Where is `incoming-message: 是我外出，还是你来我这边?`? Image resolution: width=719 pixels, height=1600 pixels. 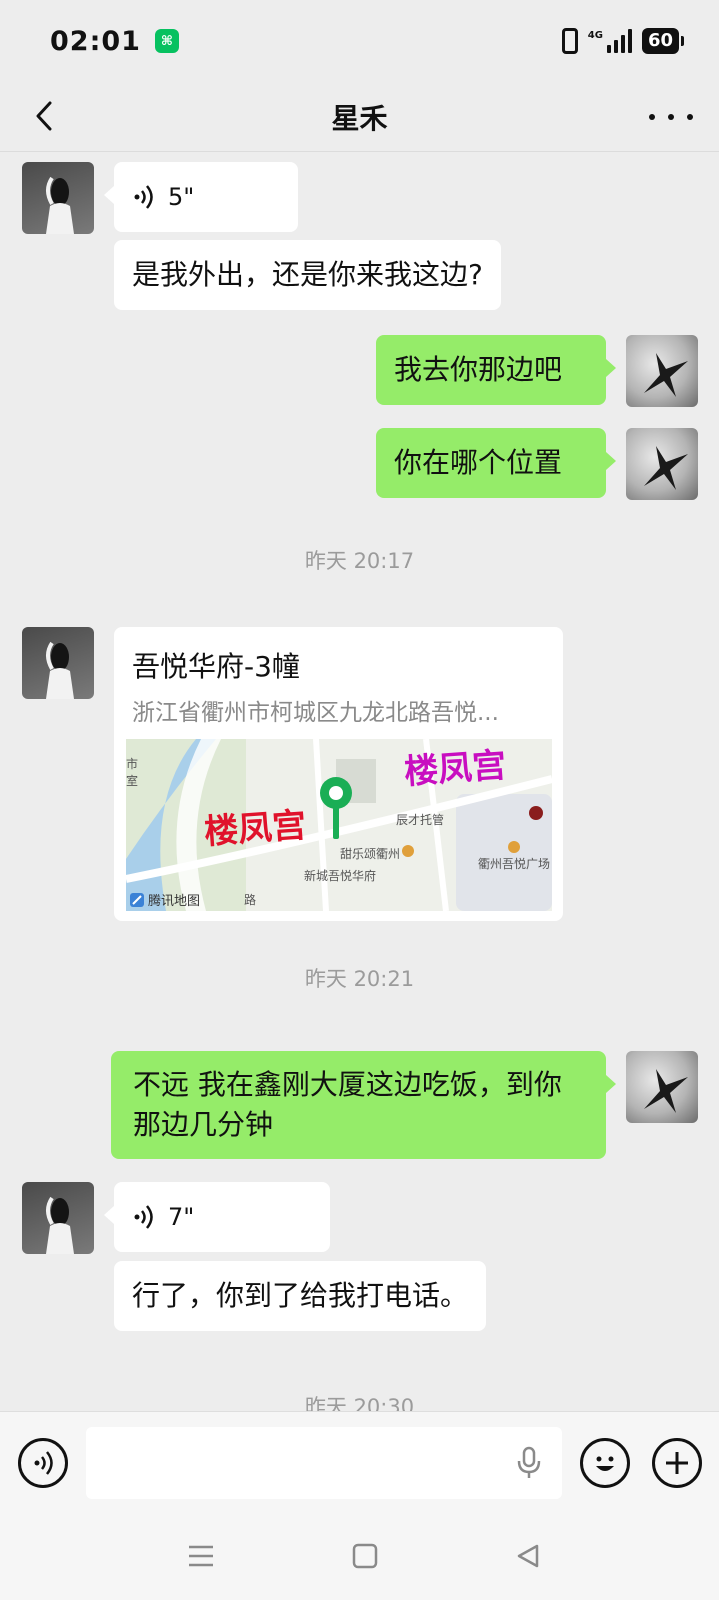 incoming-message: 是我外出，还是你来我这边? is located at coordinates (307, 275).